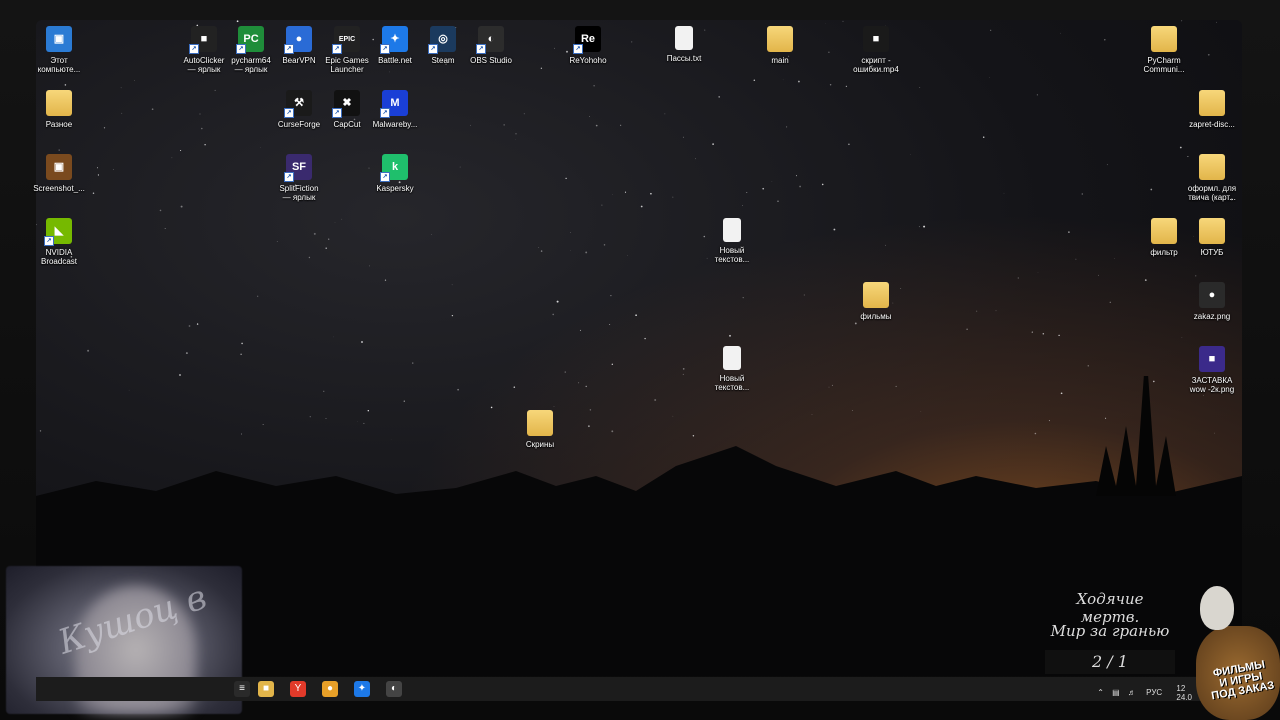  What do you see at coordinates (876, 316) in the screenshot?
I see `desktop-icon-label: фильмы` at bounding box center [876, 316].